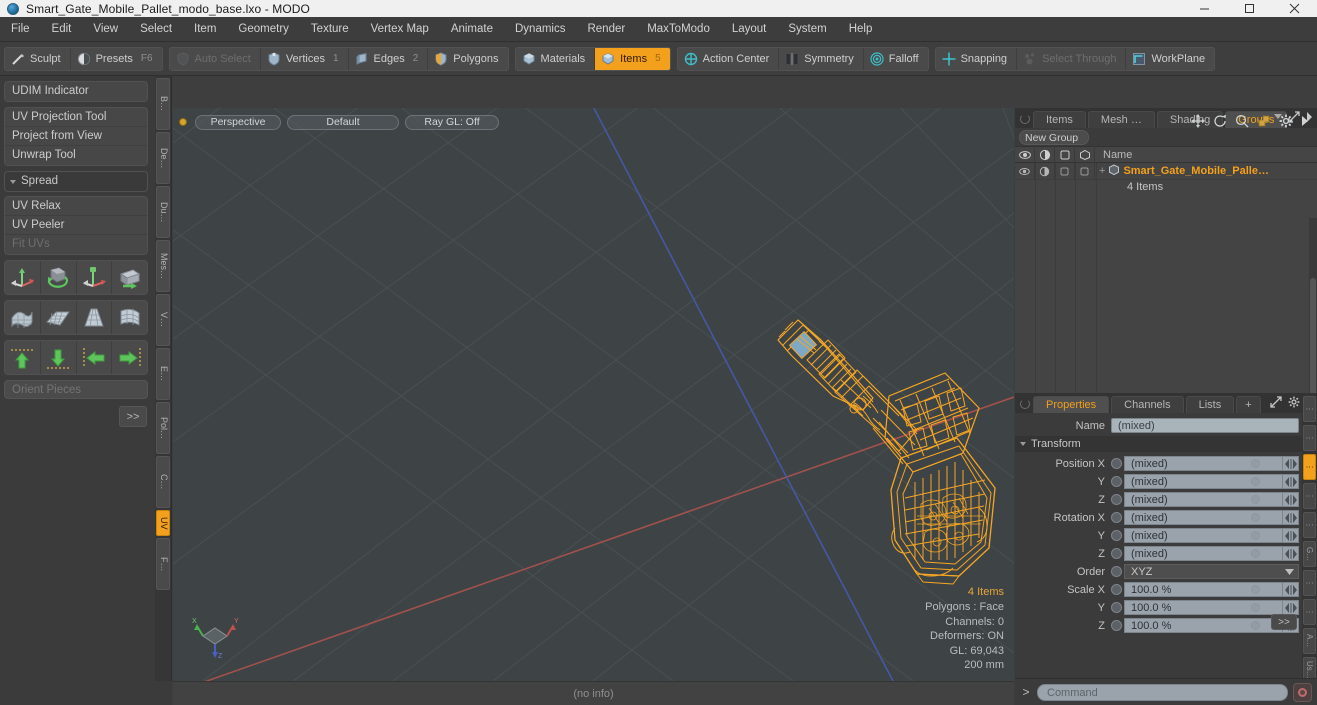 This screenshot has width=1317, height=705. Describe the element at coordinates (1065, 171) in the screenshot. I see `row-wireframe-toggle` at that location.